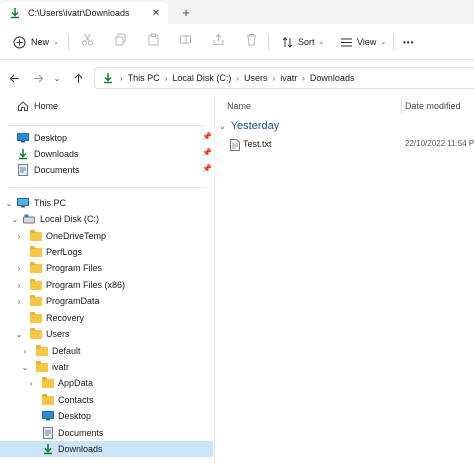  I want to click on back-arrow-icon, so click(14, 78).